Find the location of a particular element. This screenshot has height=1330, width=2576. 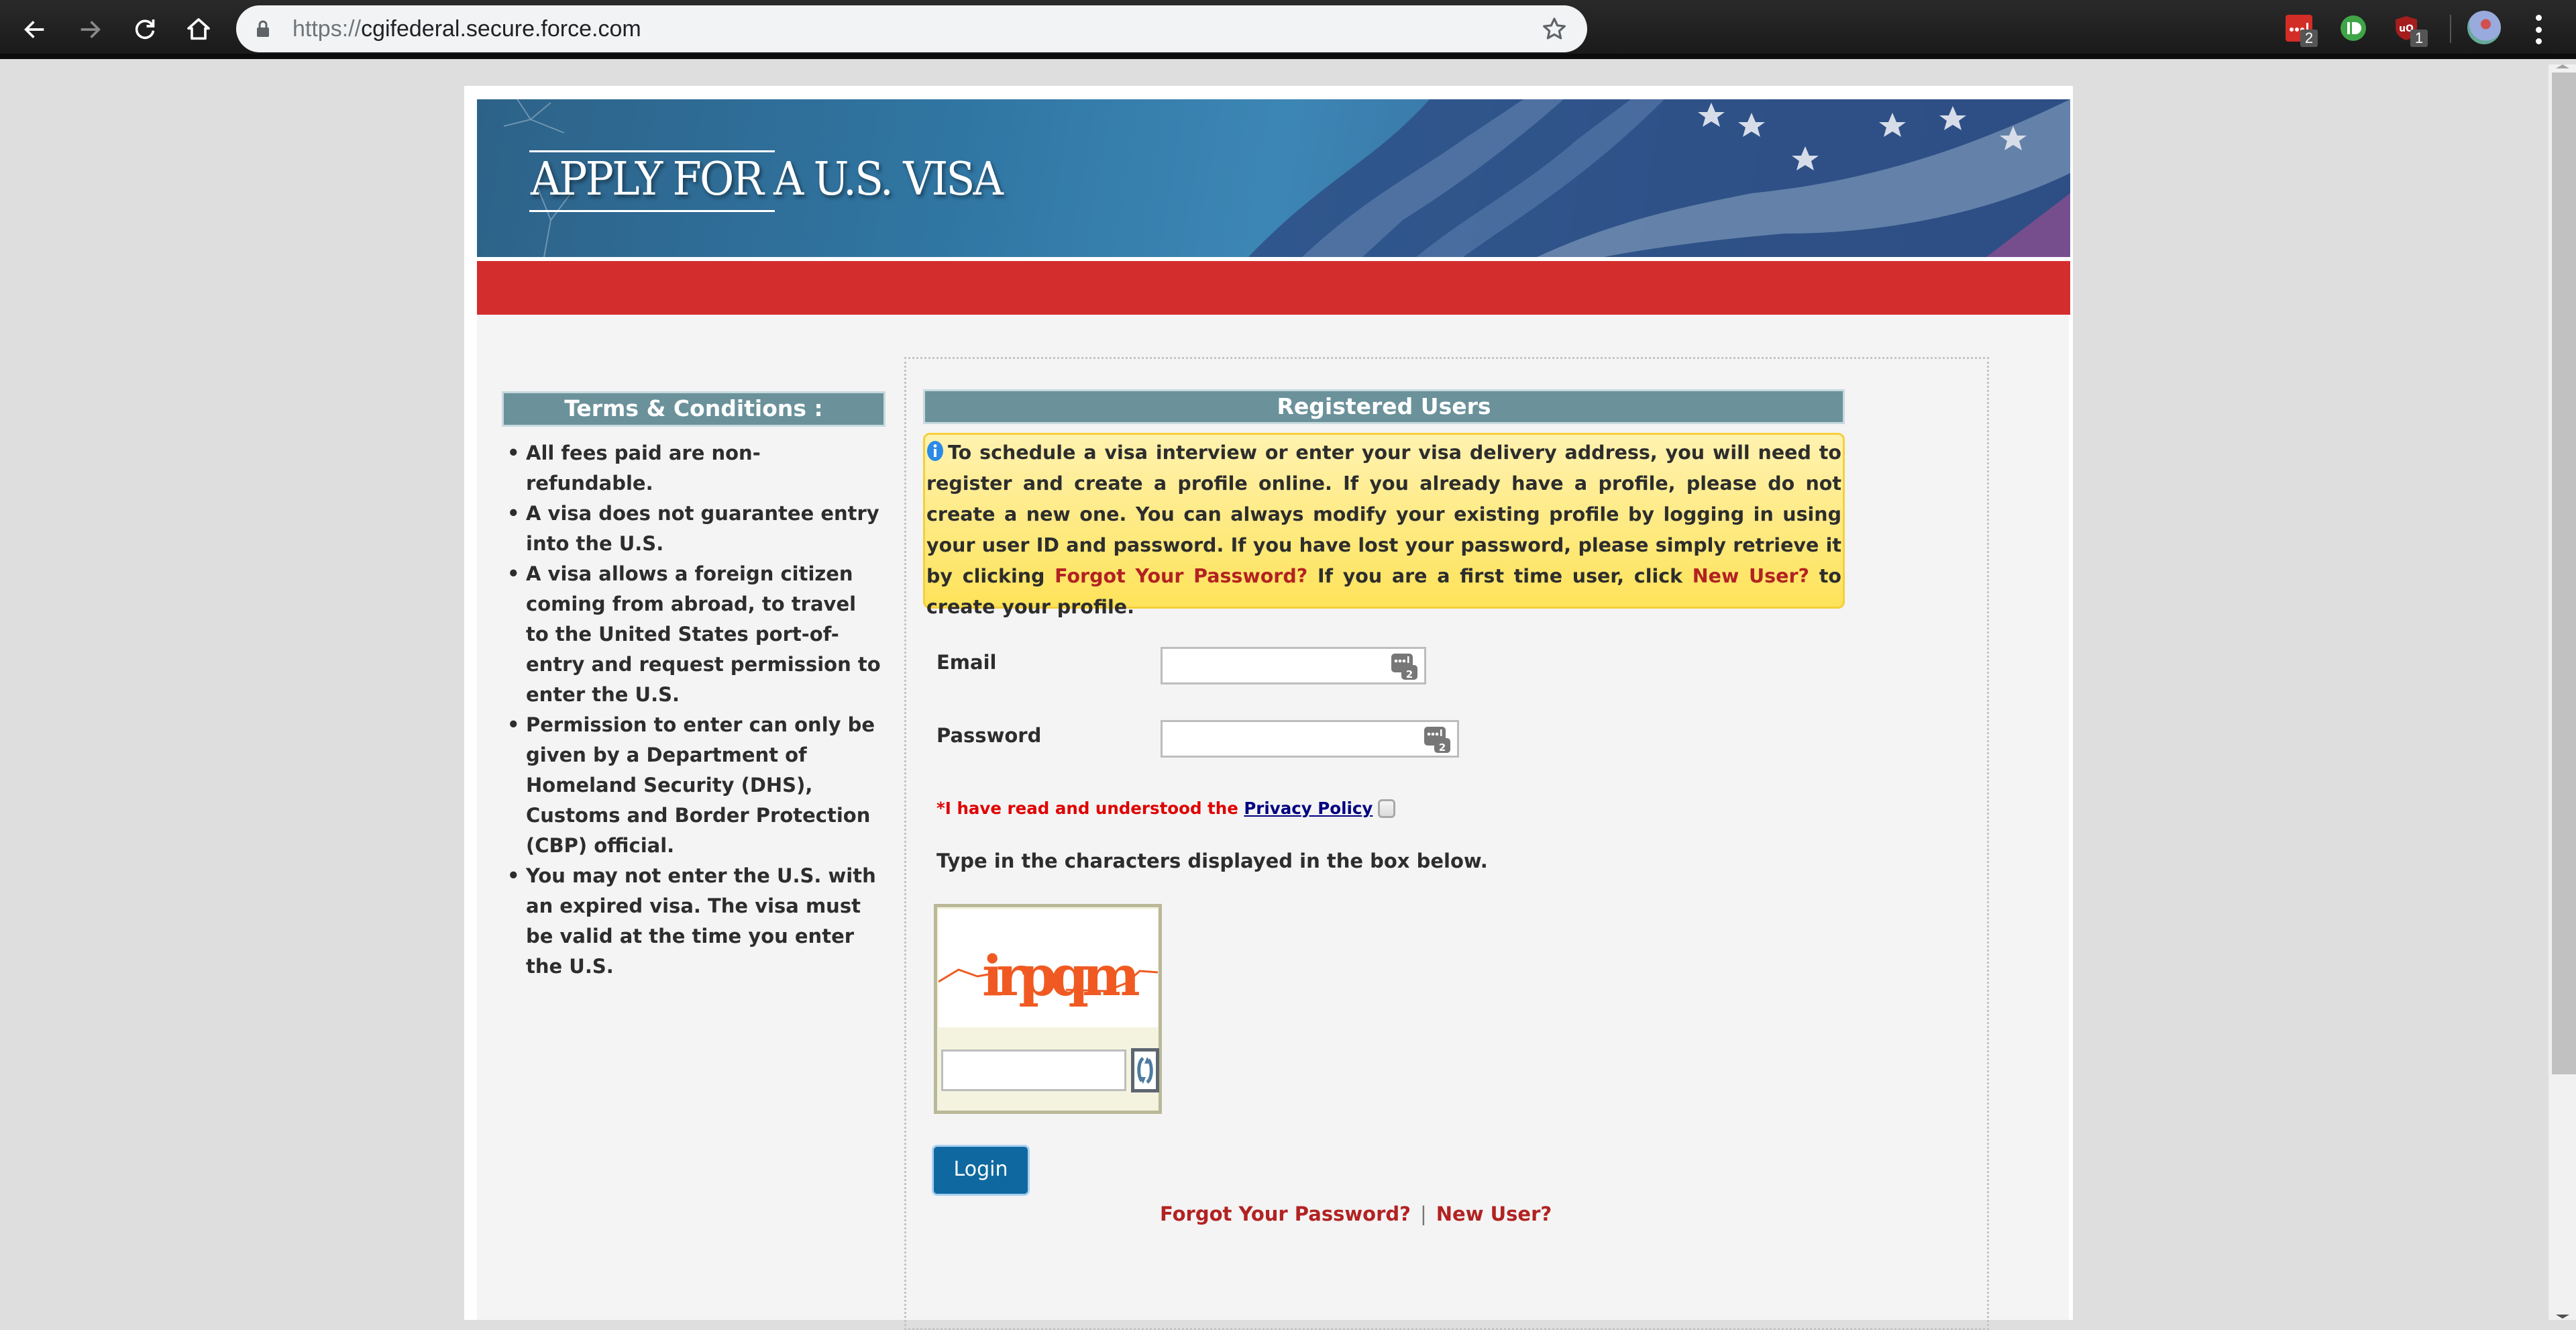

email-label: Email is located at coordinates (966, 662).